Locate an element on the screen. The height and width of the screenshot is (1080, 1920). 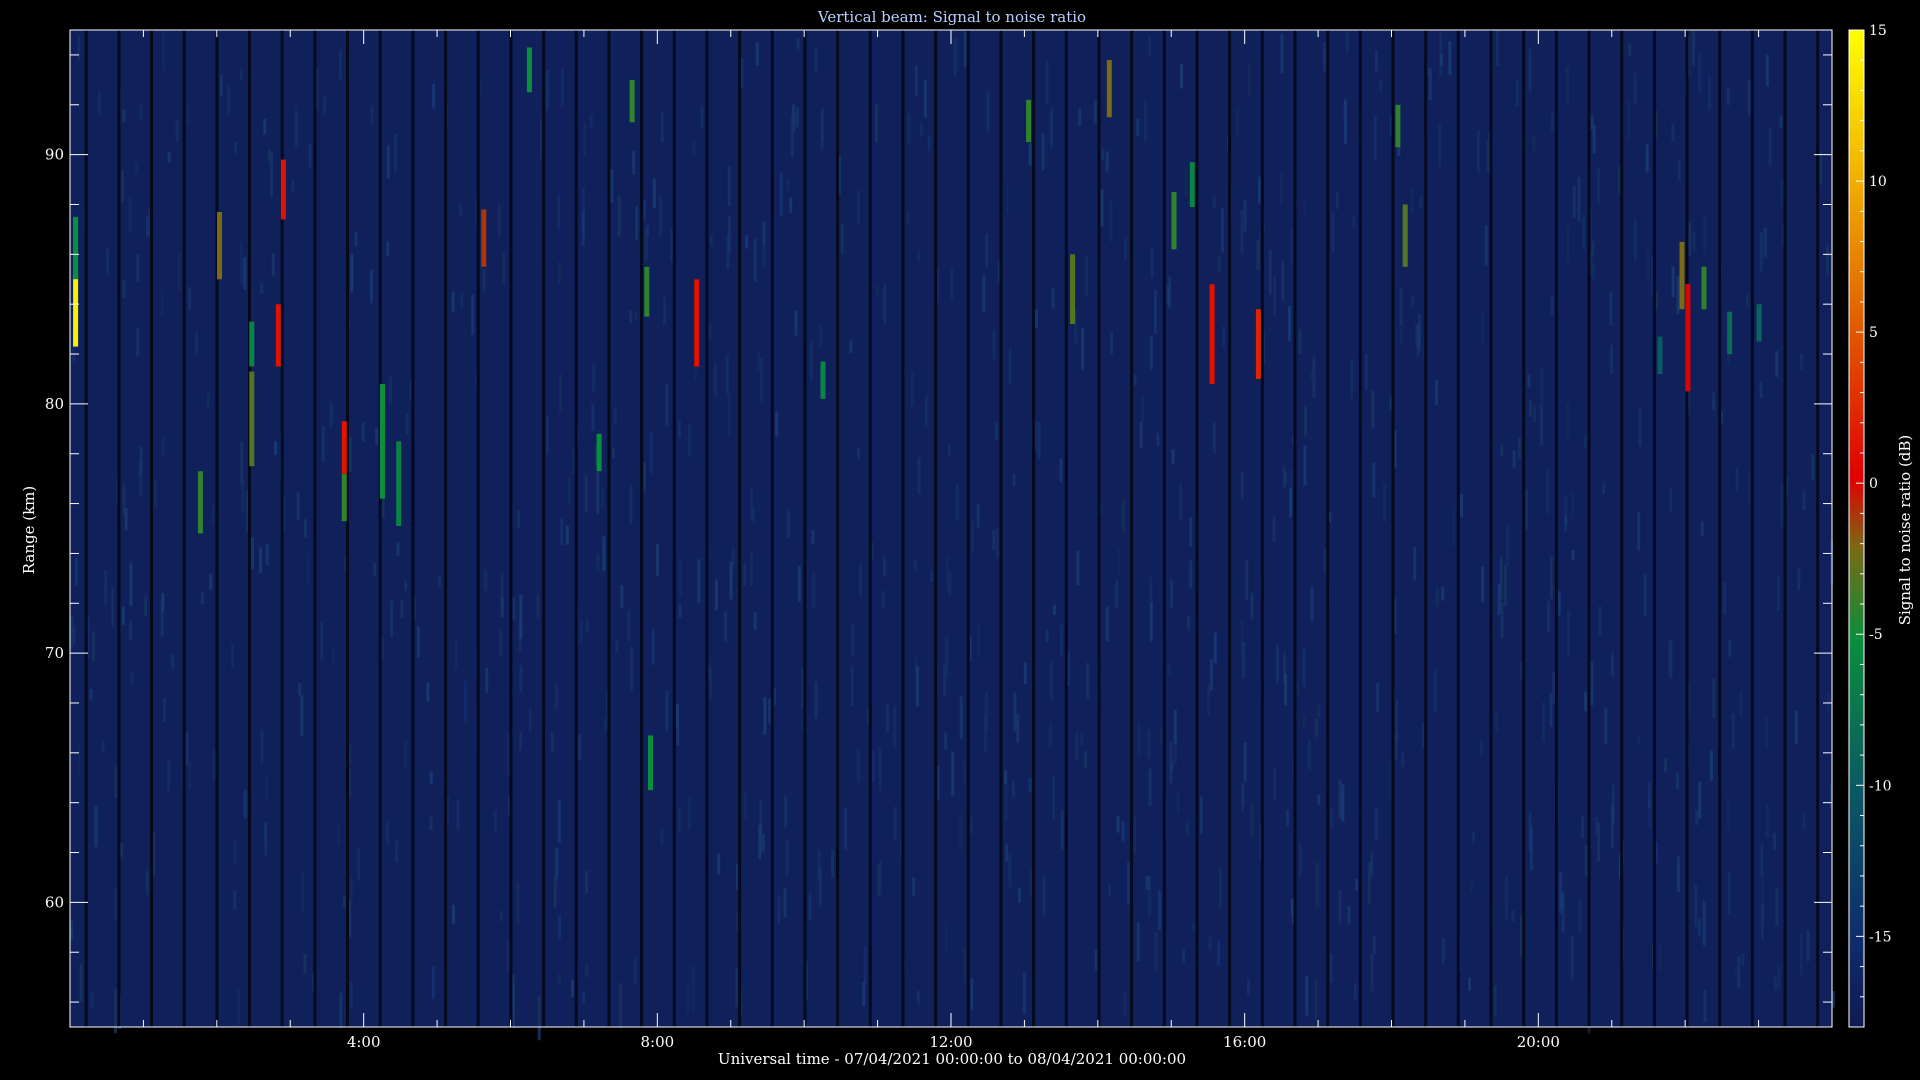
y-tick-label: 90 is located at coordinates (54, 155).